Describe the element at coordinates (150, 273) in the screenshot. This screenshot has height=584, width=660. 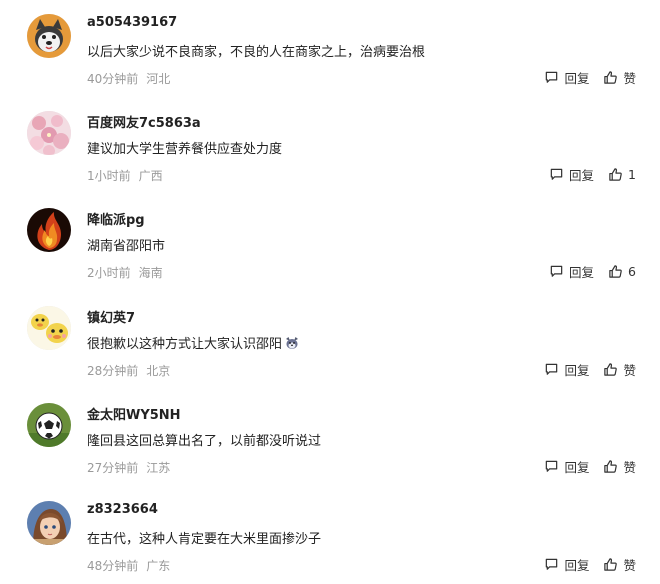
I see `location: 海南` at that location.